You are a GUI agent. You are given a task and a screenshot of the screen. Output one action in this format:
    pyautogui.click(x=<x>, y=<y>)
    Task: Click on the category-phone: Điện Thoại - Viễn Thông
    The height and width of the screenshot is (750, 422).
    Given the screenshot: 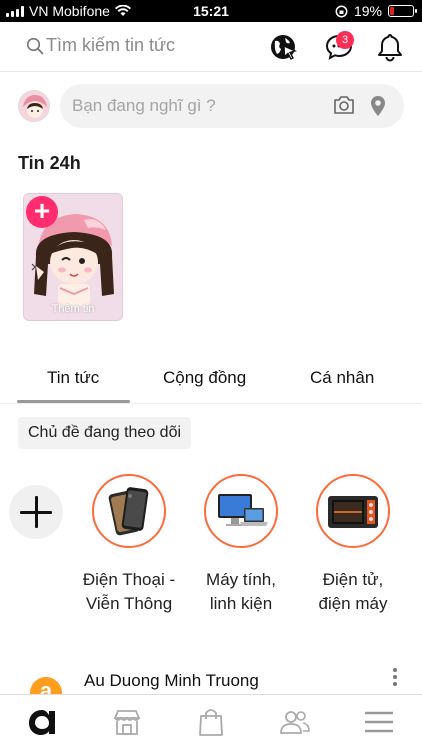 What is the action you would take?
    pyautogui.click(x=129, y=545)
    